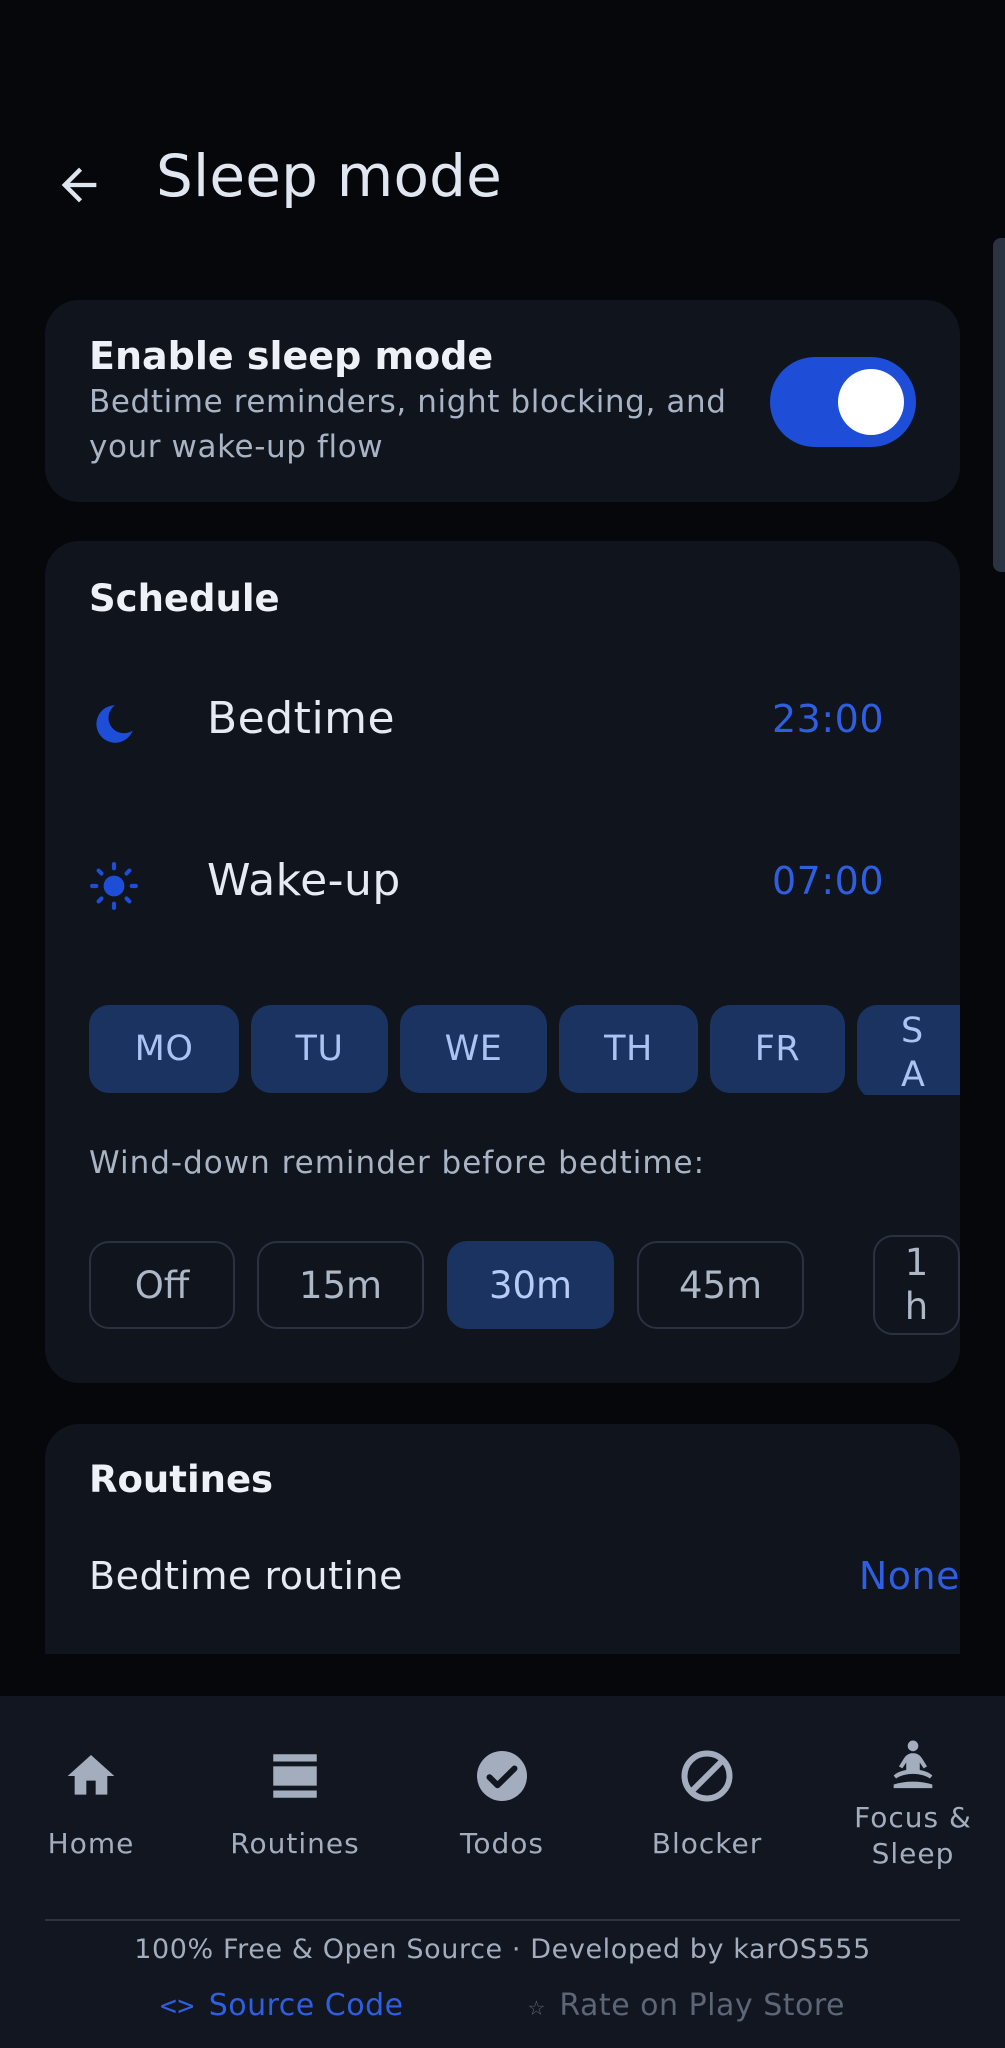 The width and height of the screenshot is (1005, 2048). I want to click on routines-title: Routines, so click(181, 1479).